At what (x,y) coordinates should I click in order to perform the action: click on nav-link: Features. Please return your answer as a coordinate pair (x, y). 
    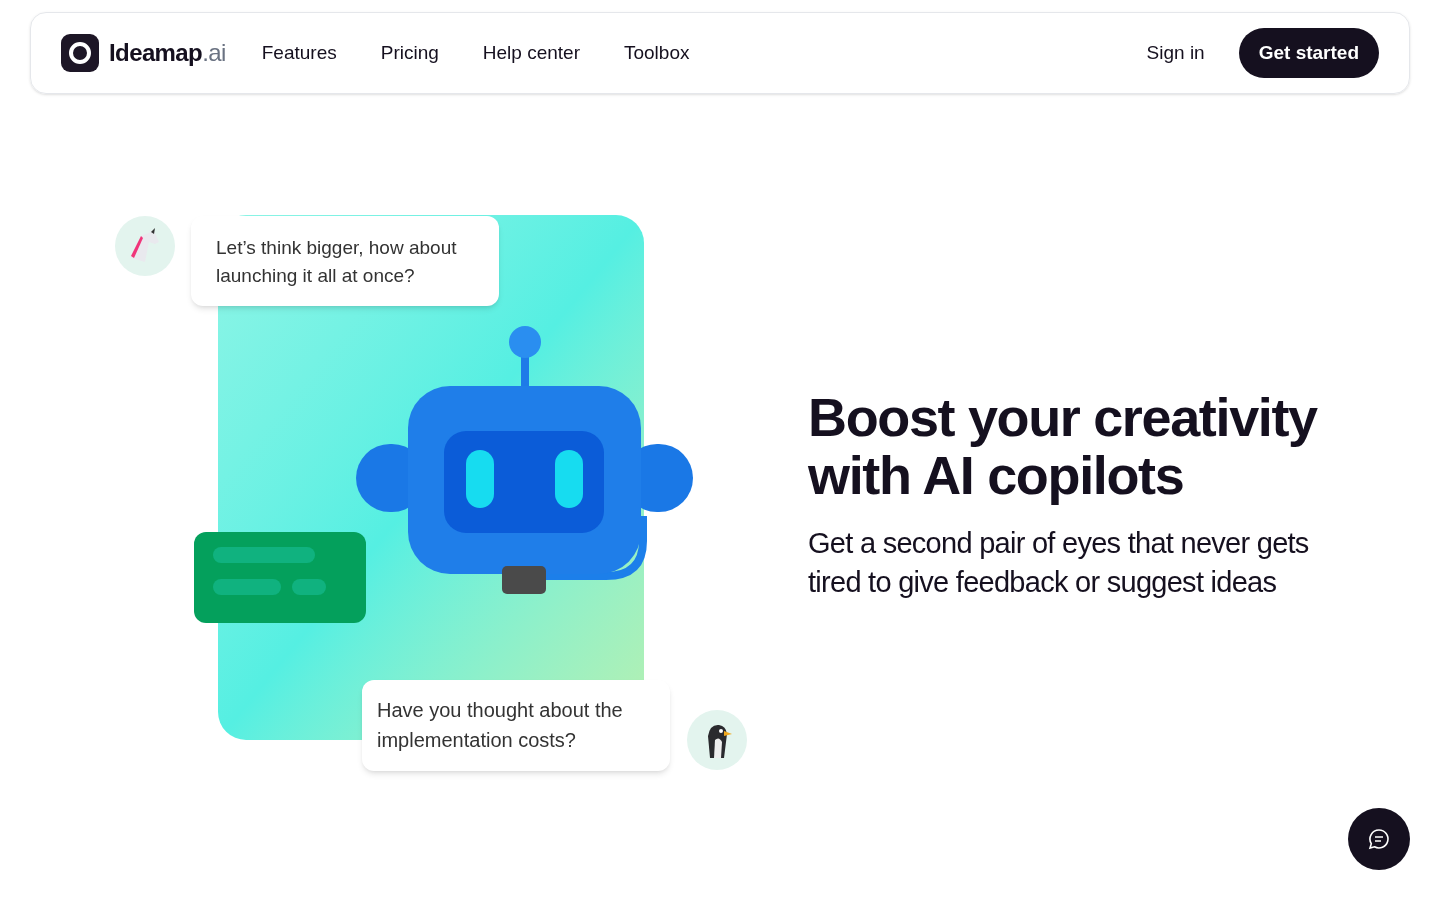
    Looking at the image, I should click on (299, 53).